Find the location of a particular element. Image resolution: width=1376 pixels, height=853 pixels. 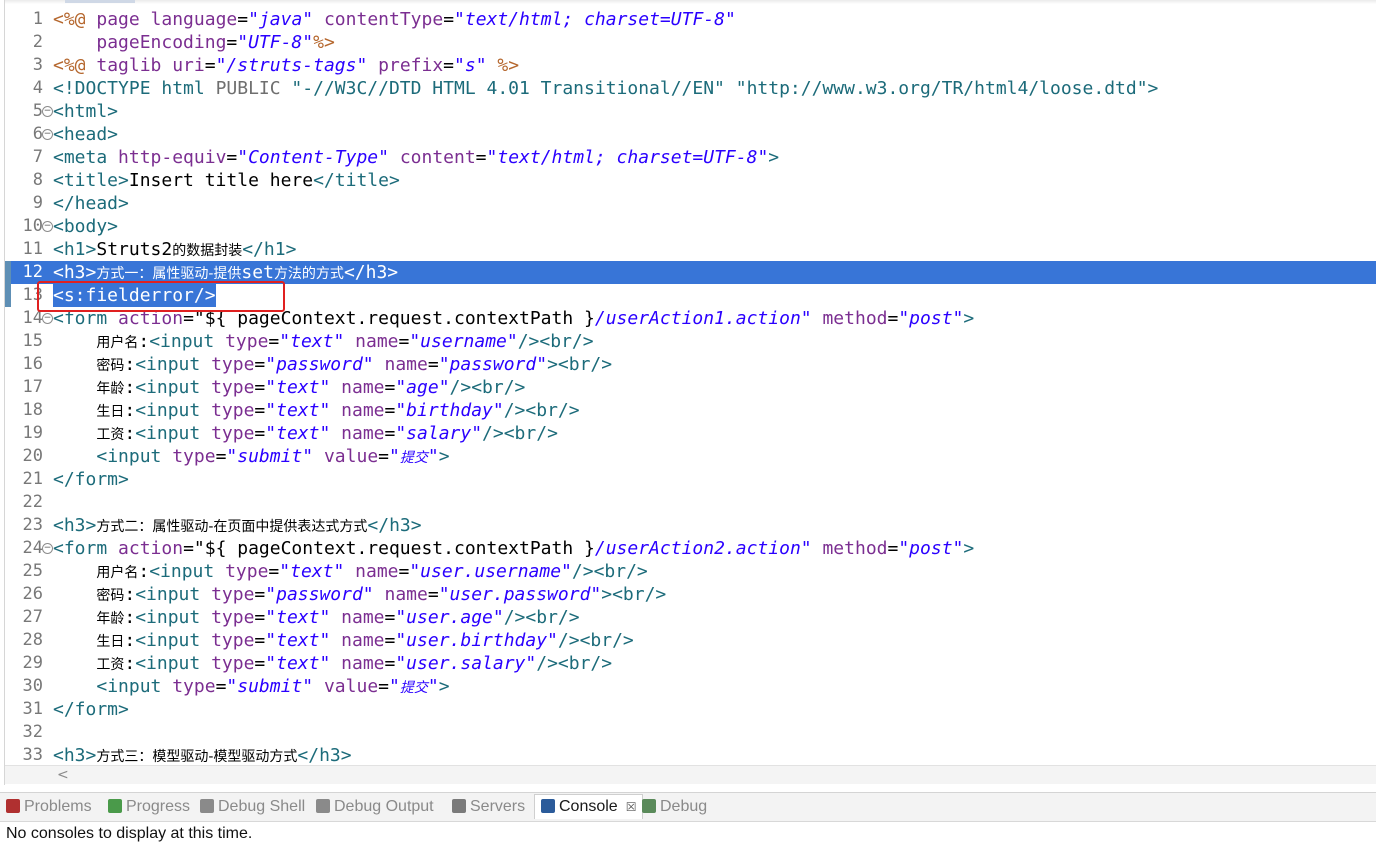

code-line: 11 <h1>Struts2的数据封装</h1> is located at coordinates (690, 249).